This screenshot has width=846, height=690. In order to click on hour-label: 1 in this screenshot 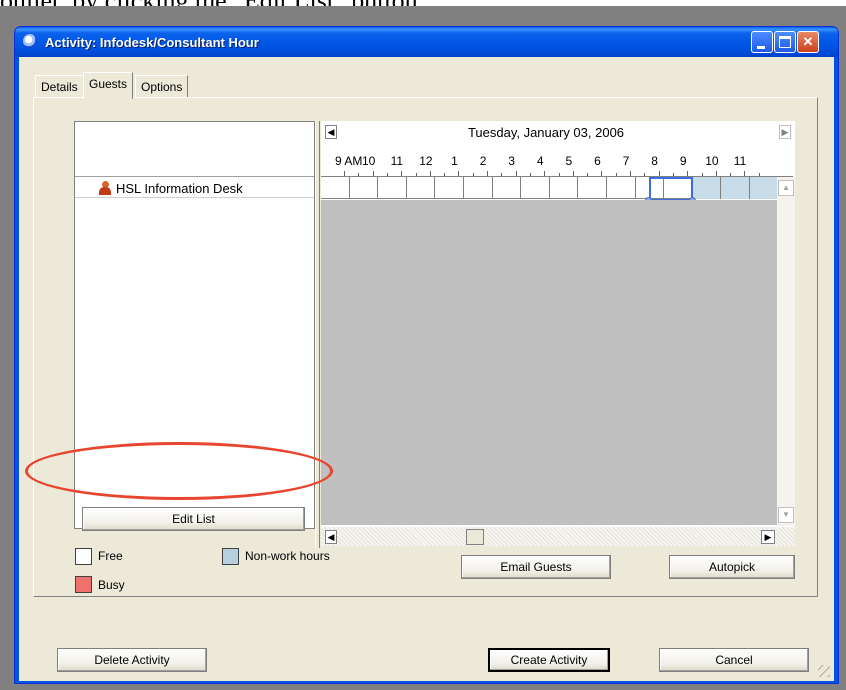, I will do `click(454, 161)`.